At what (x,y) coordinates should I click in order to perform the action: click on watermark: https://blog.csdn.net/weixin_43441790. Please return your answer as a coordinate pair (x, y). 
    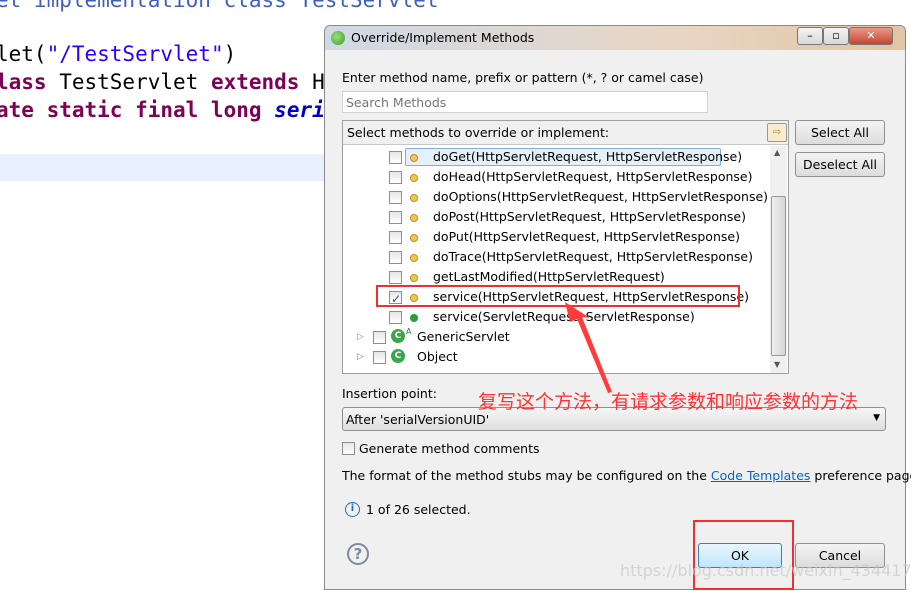
    Looking at the image, I should click on (765, 570).